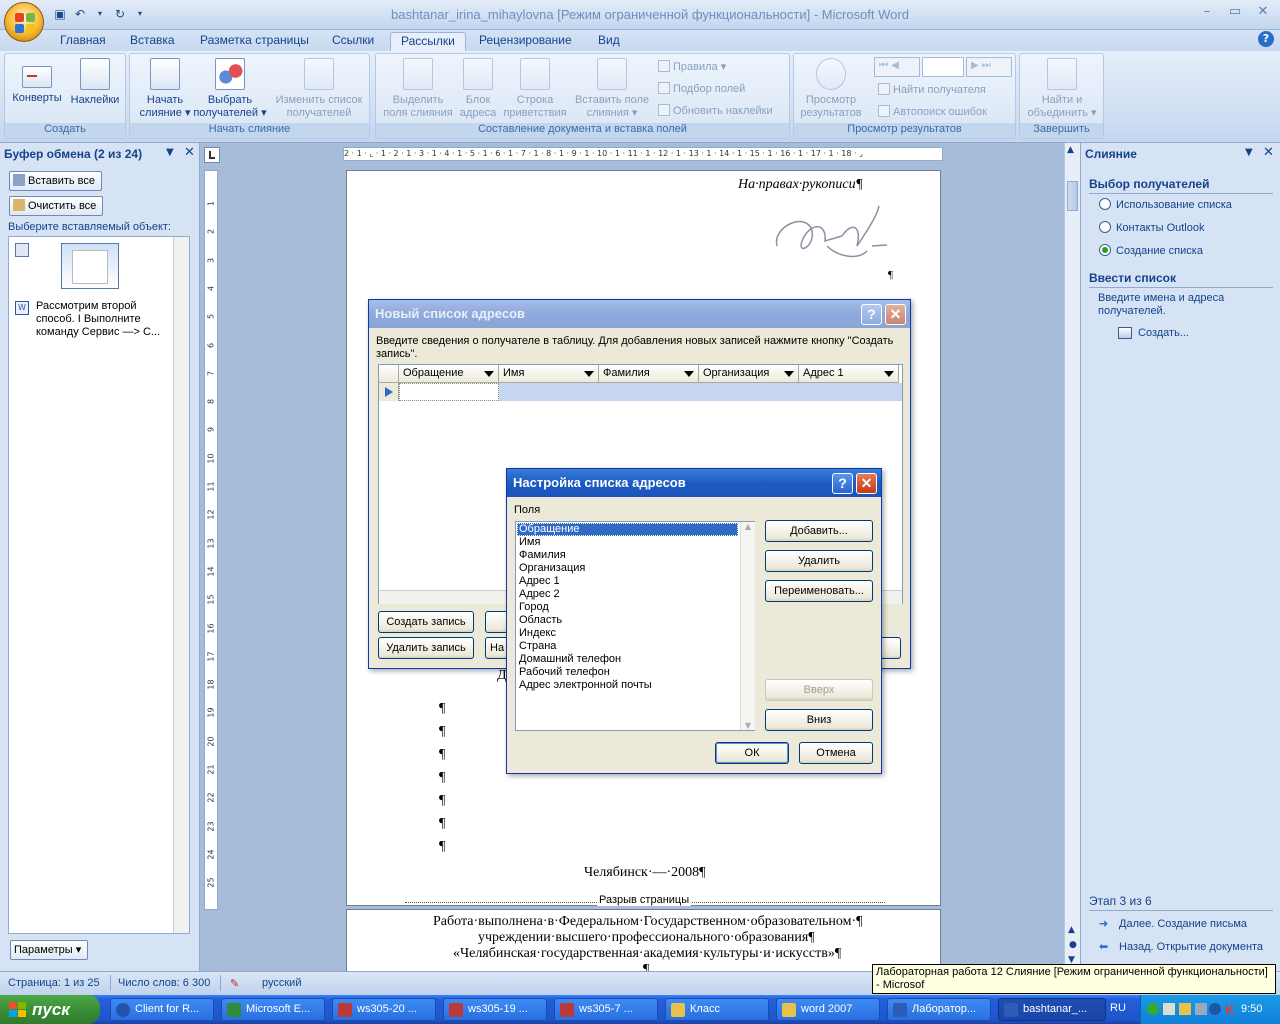  Describe the element at coordinates (747, 626) in the screenshot. I see `fields-scrollbar: ▲ ▼` at that location.